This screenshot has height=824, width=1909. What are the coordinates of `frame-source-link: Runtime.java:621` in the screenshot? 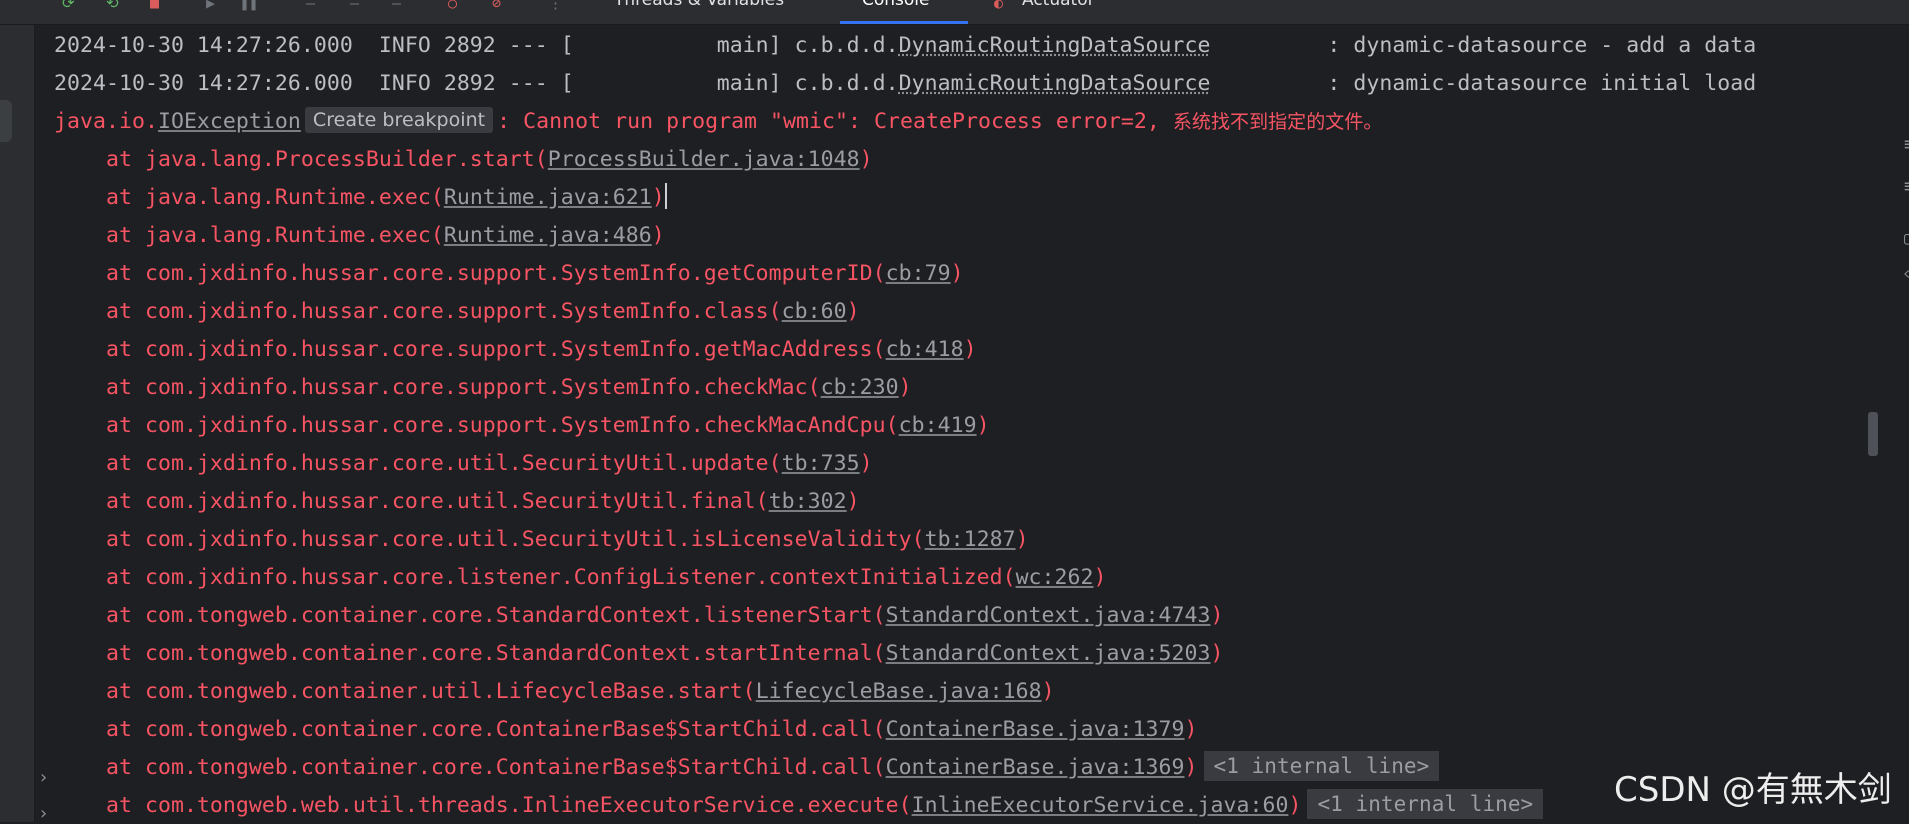 It's located at (548, 197).